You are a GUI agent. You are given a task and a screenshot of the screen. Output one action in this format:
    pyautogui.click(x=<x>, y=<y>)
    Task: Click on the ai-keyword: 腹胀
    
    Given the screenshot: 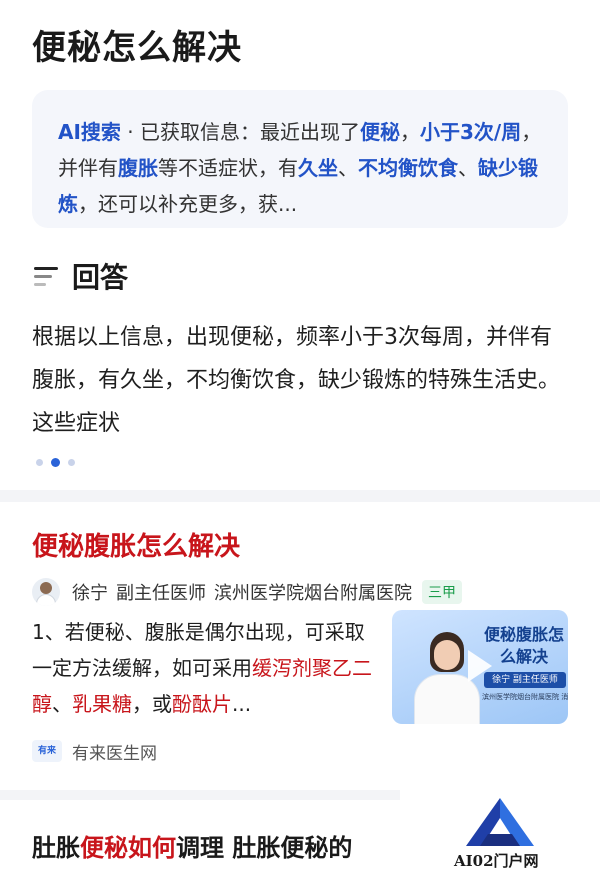 What is the action you would take?
    pyautogui.click(x=138, y=168)
    